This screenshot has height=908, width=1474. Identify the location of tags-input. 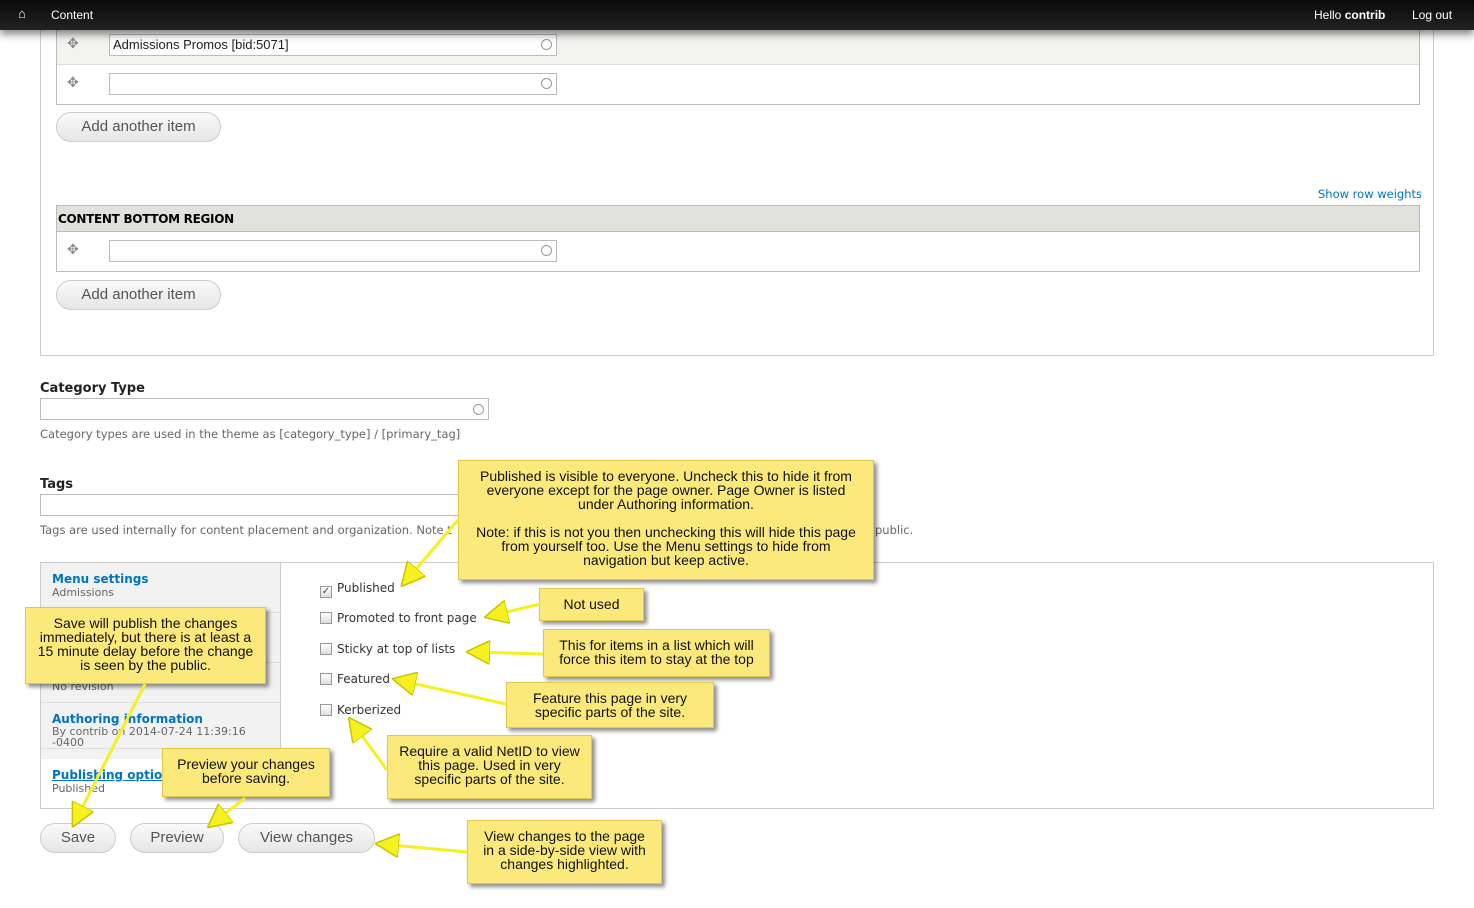
(270, 505).